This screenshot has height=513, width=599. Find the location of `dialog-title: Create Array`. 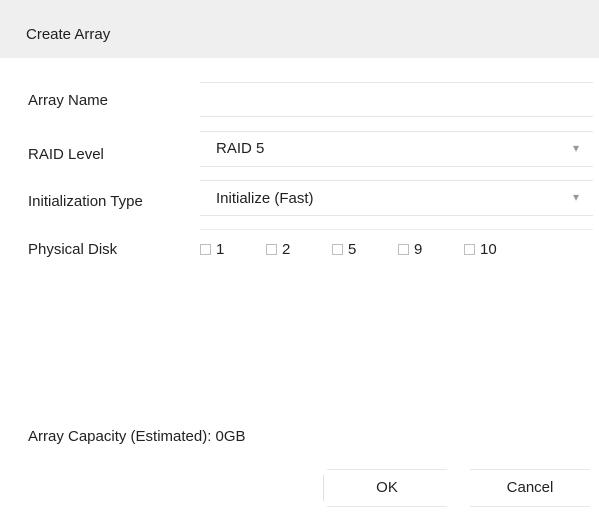

dialog-title: Create Array is located at coordinates (68, 34).